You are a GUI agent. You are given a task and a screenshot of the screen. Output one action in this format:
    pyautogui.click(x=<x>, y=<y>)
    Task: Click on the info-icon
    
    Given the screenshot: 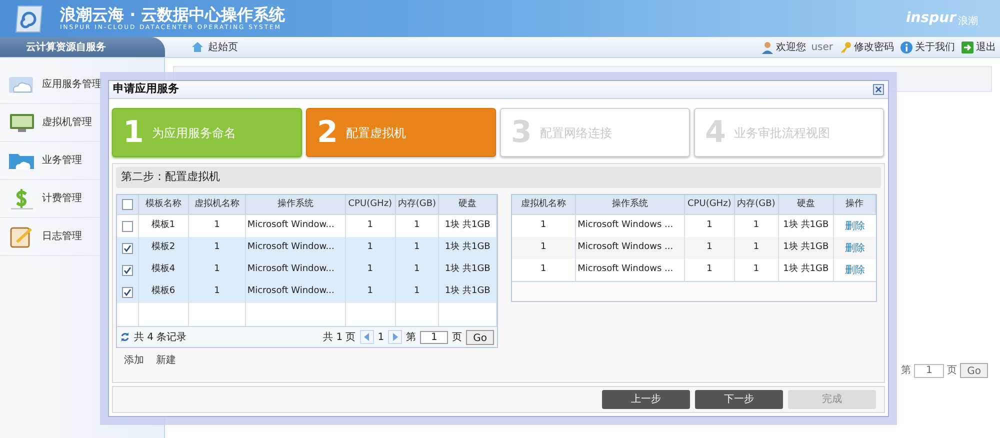 What is the action you would take?
    pyautogui.click(x=906, y=47)
    